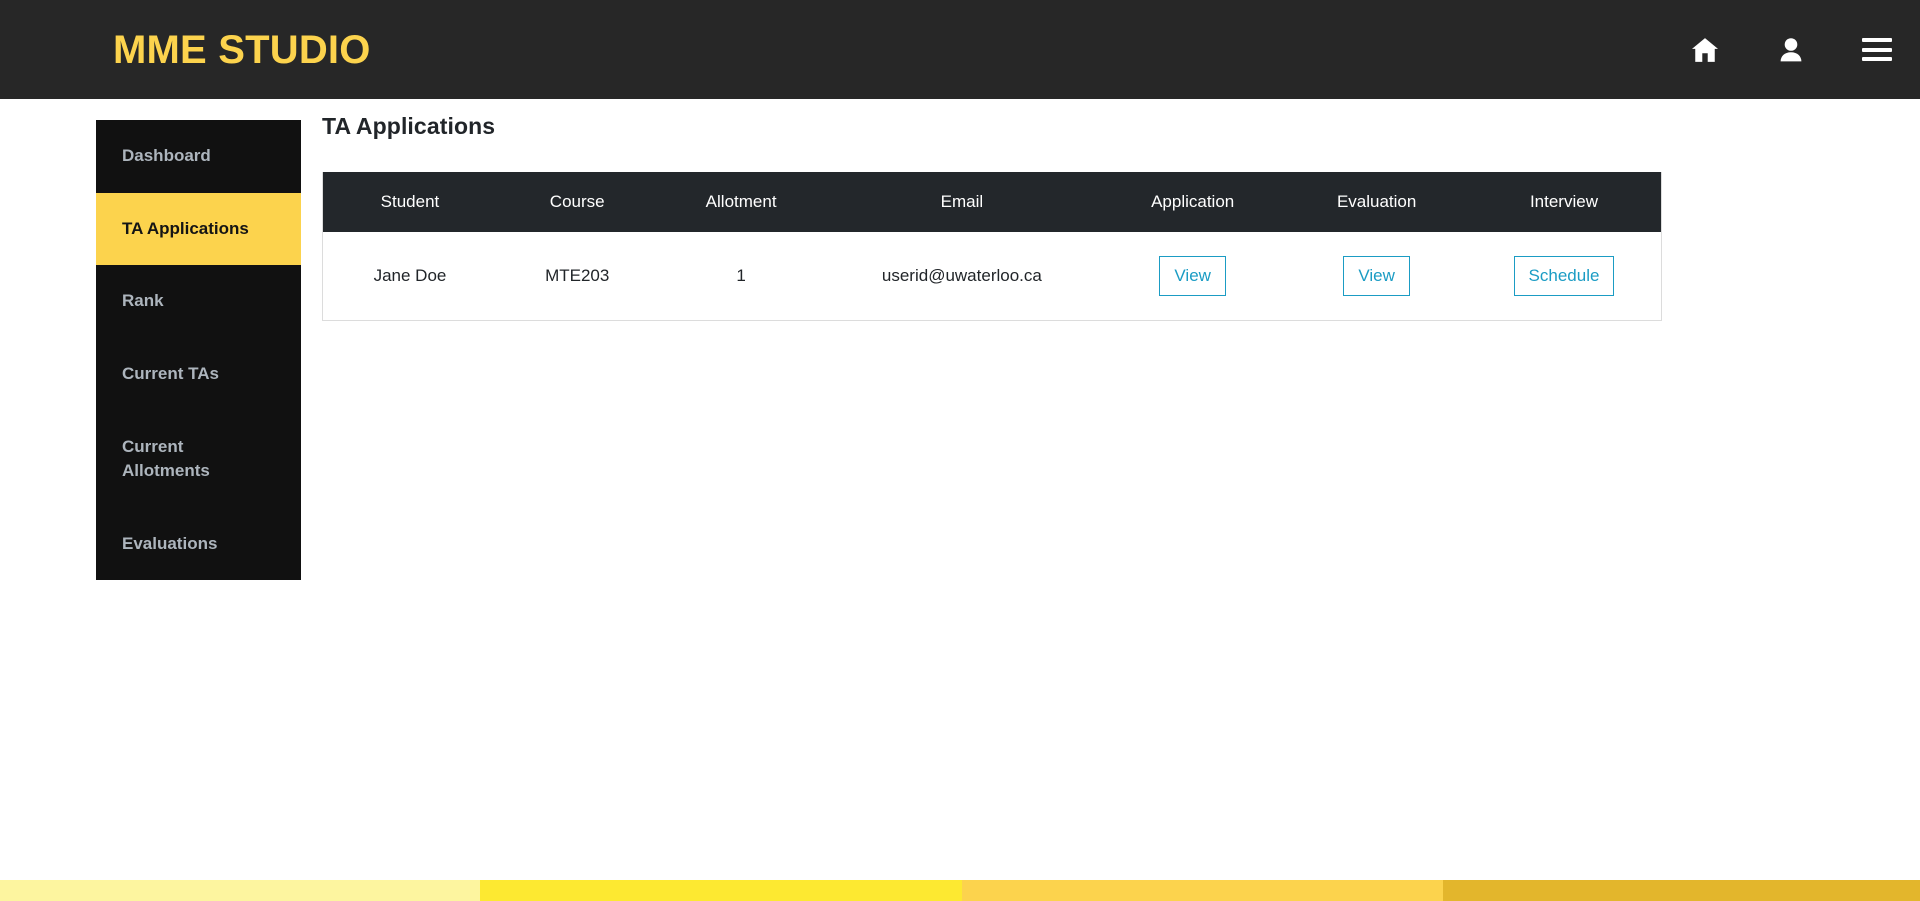 The image size is (1920, 901). I want to click on cell-email: userid@uwaterloo.ca, so click(961, 275).